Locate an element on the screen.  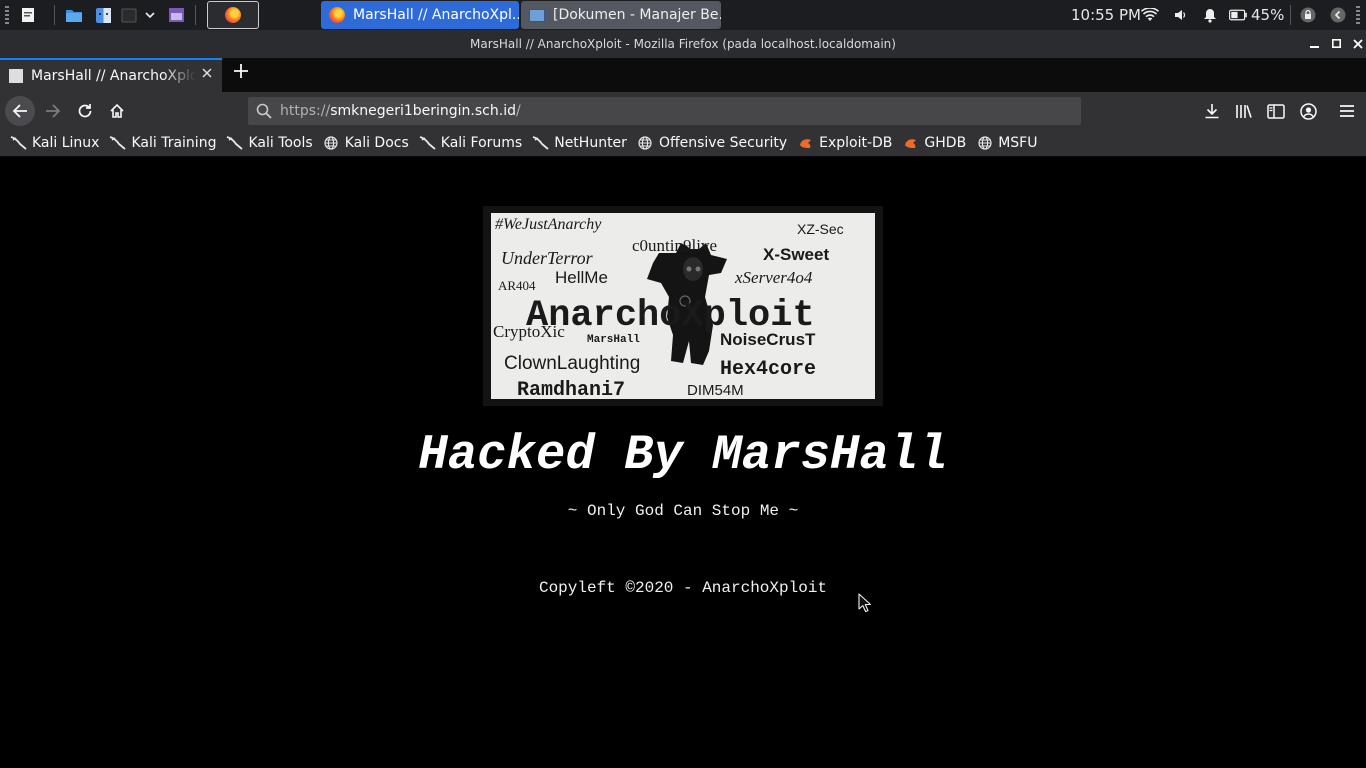
home-button is located at coordinates (117, 111).